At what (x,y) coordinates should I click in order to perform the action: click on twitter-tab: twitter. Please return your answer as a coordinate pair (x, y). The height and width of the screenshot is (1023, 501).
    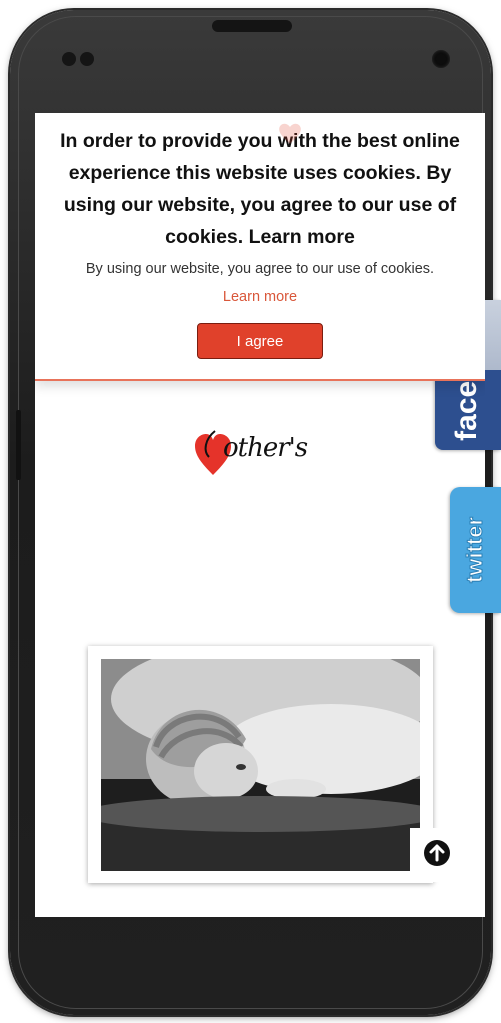
    Looking at the image, I should click on (475, 550).